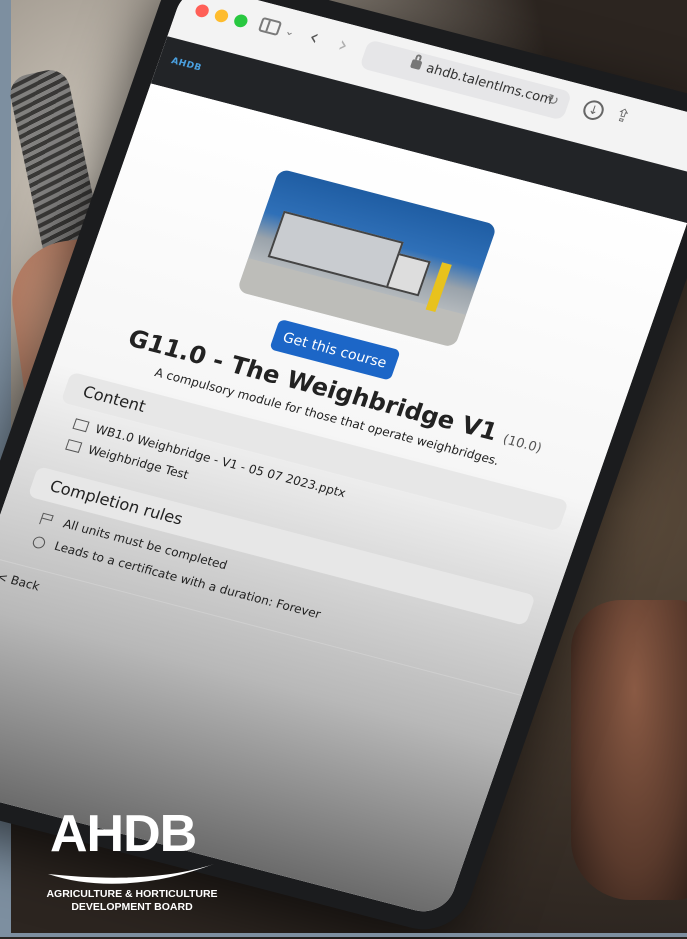  I want to click on download-icon: ↓, so click(593, 110).